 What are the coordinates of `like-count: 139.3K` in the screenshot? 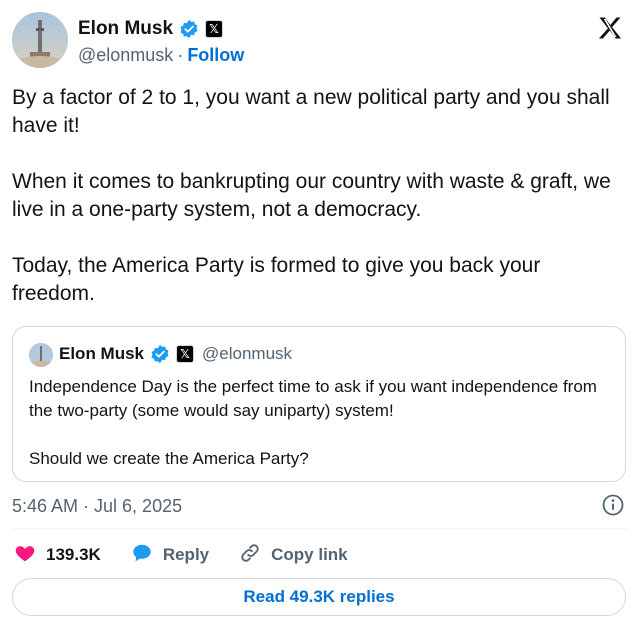 It's located at (73, 554).